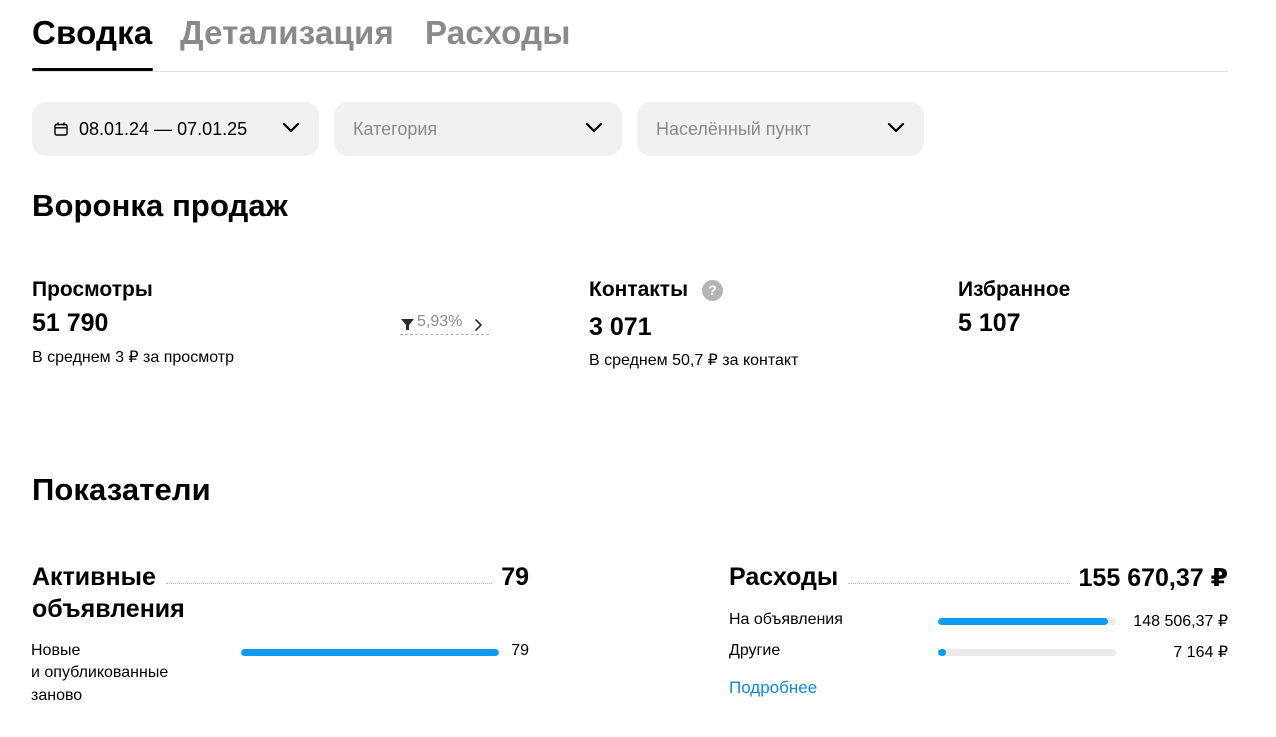 This screenshot has height=737, width=1276. What do you see at coordinates (395, 129) in the screenshot?
I see `category-placeholder: Категория` at bounding box center [395, 129].